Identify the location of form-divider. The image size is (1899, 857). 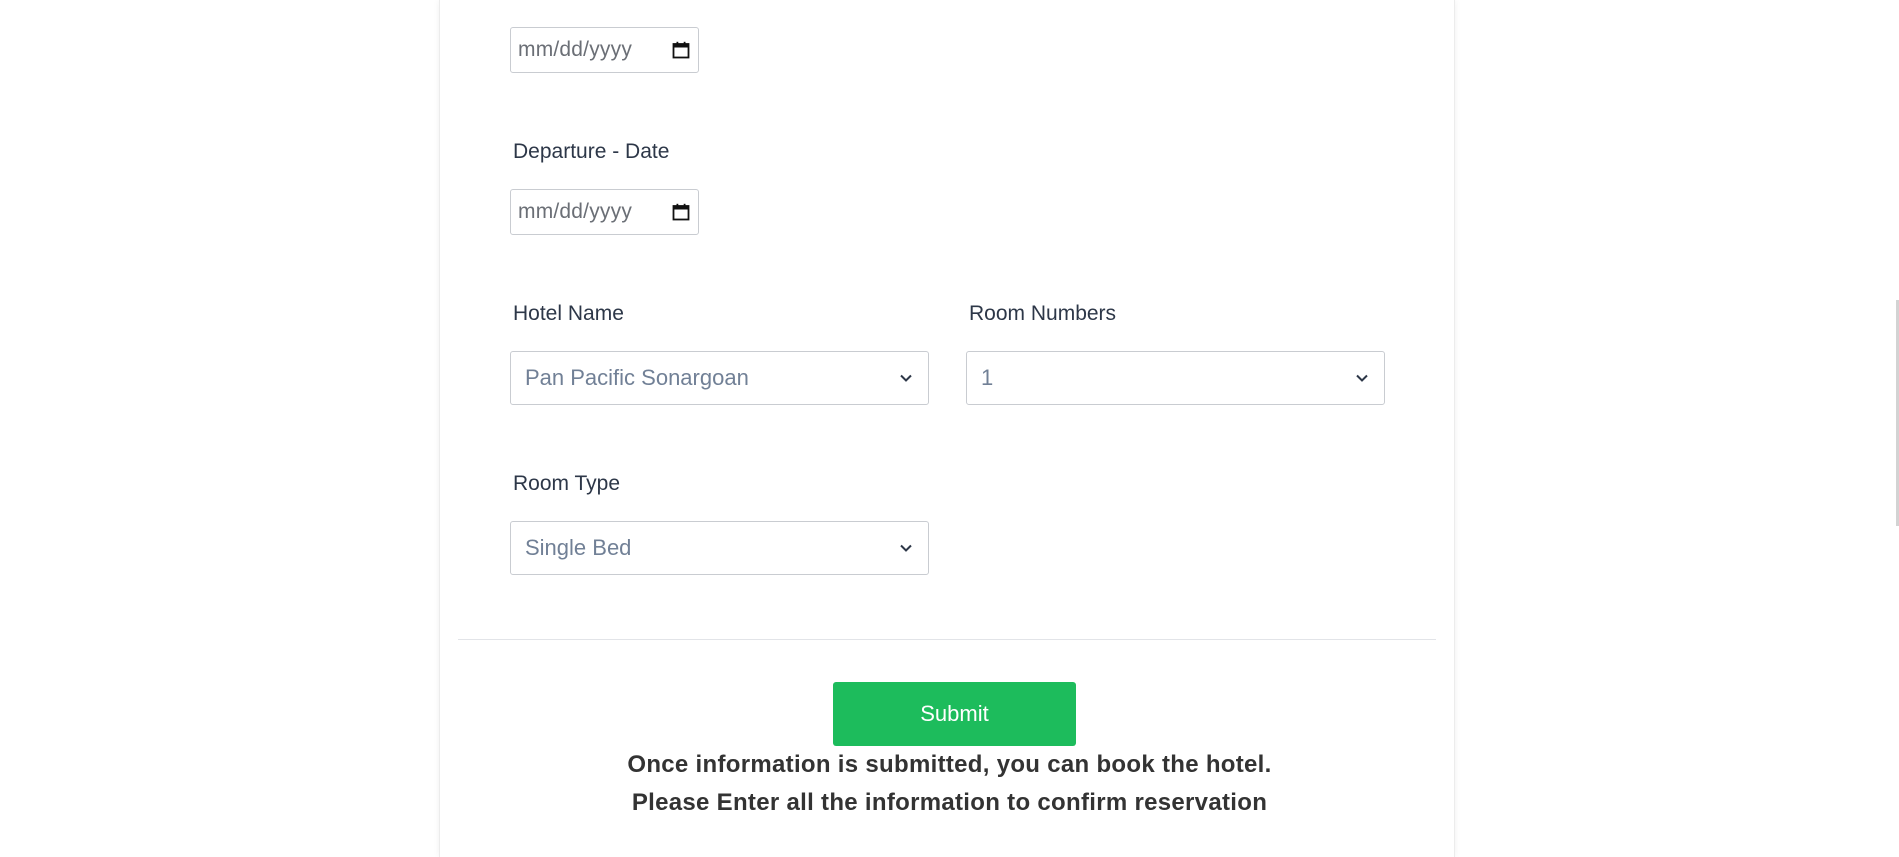
(947, 639).